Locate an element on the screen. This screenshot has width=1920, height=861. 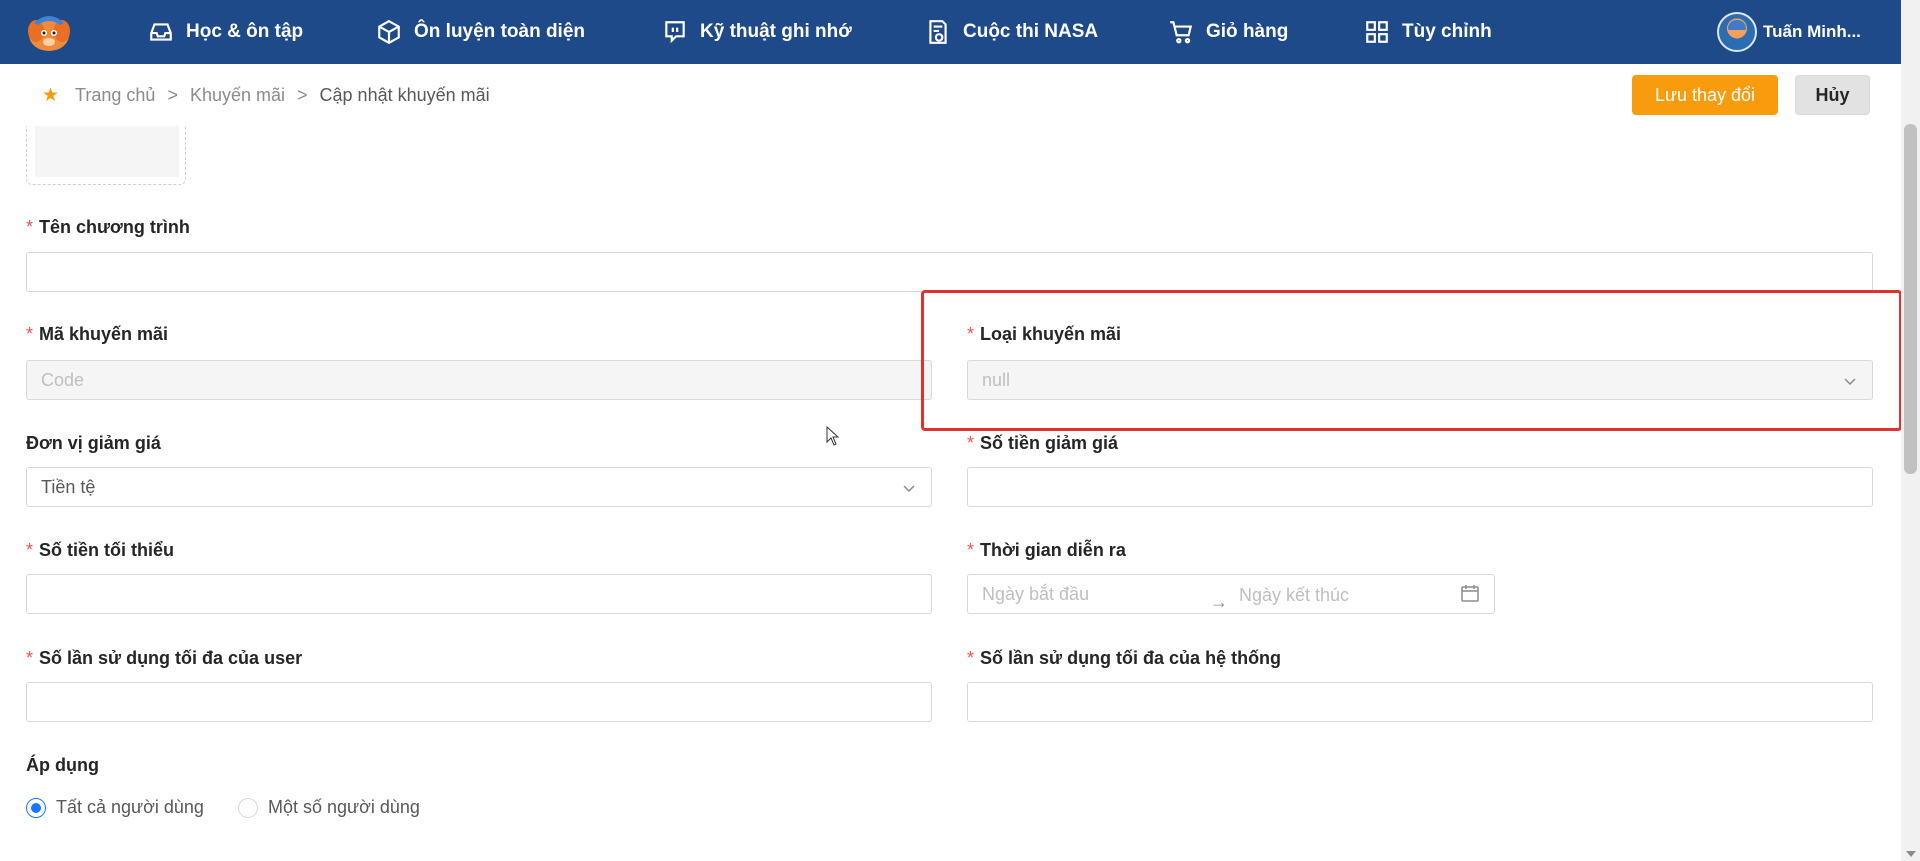
scrollbar-thumb is located at coordinates (1910, 299).